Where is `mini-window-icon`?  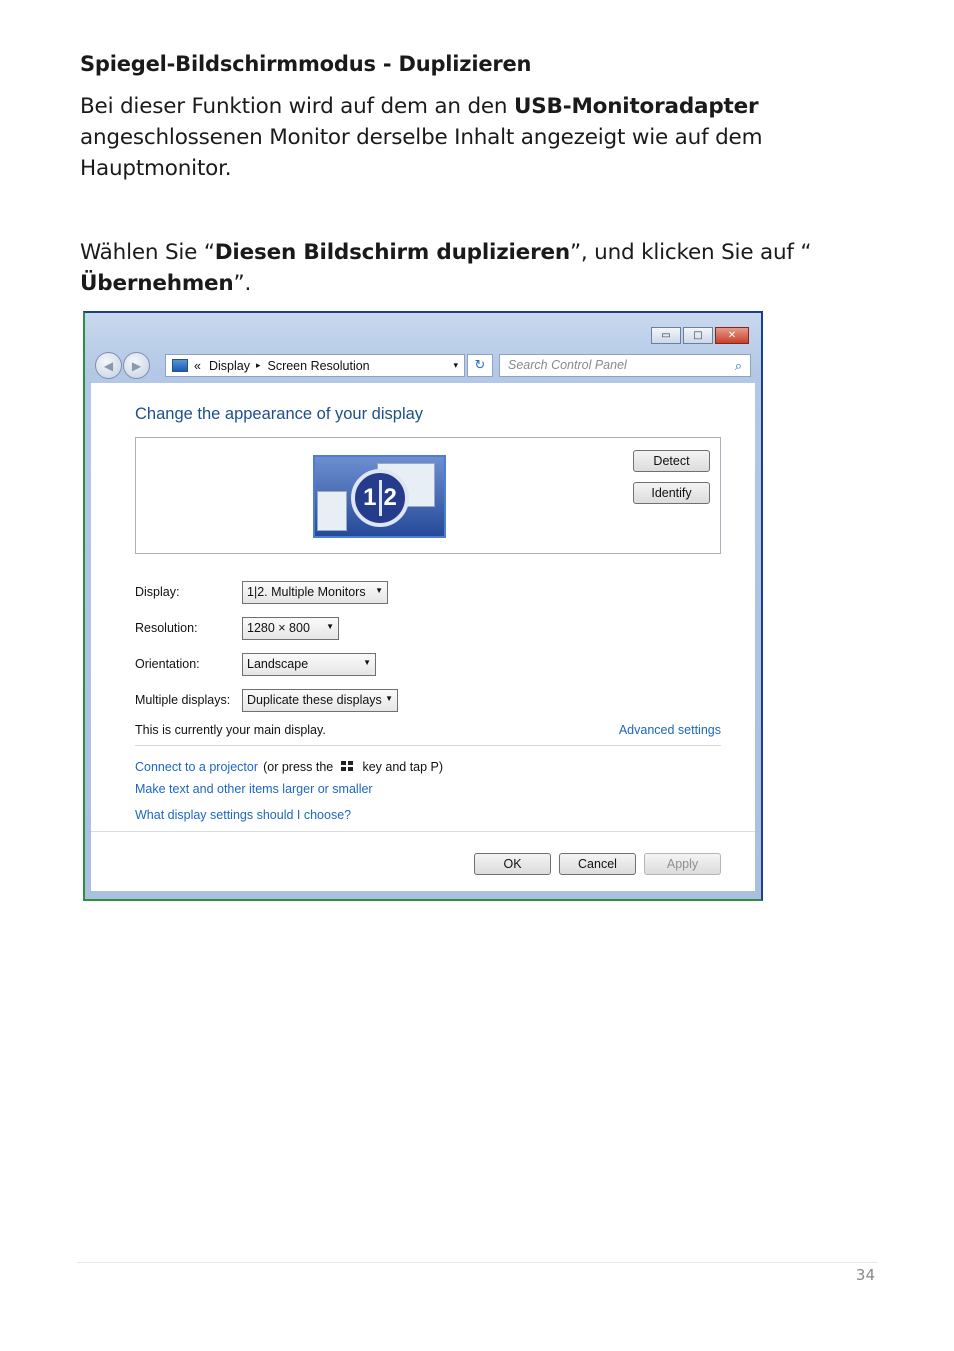 mini-window-icon is located at coordinates (332, 511).